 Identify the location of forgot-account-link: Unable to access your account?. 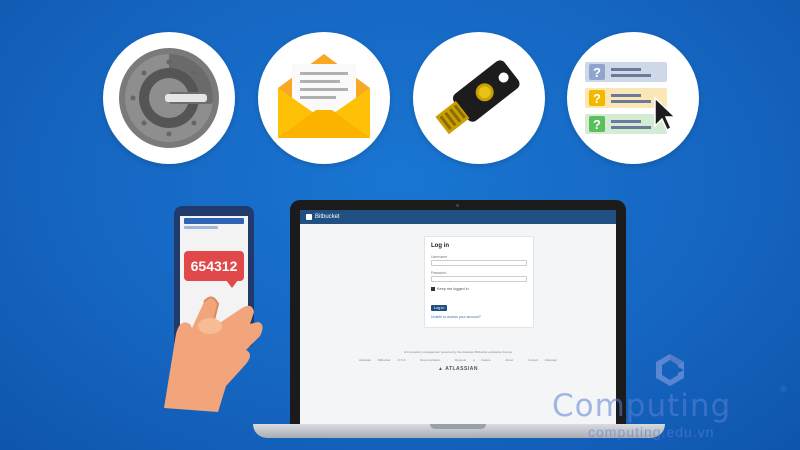
(479, 317).